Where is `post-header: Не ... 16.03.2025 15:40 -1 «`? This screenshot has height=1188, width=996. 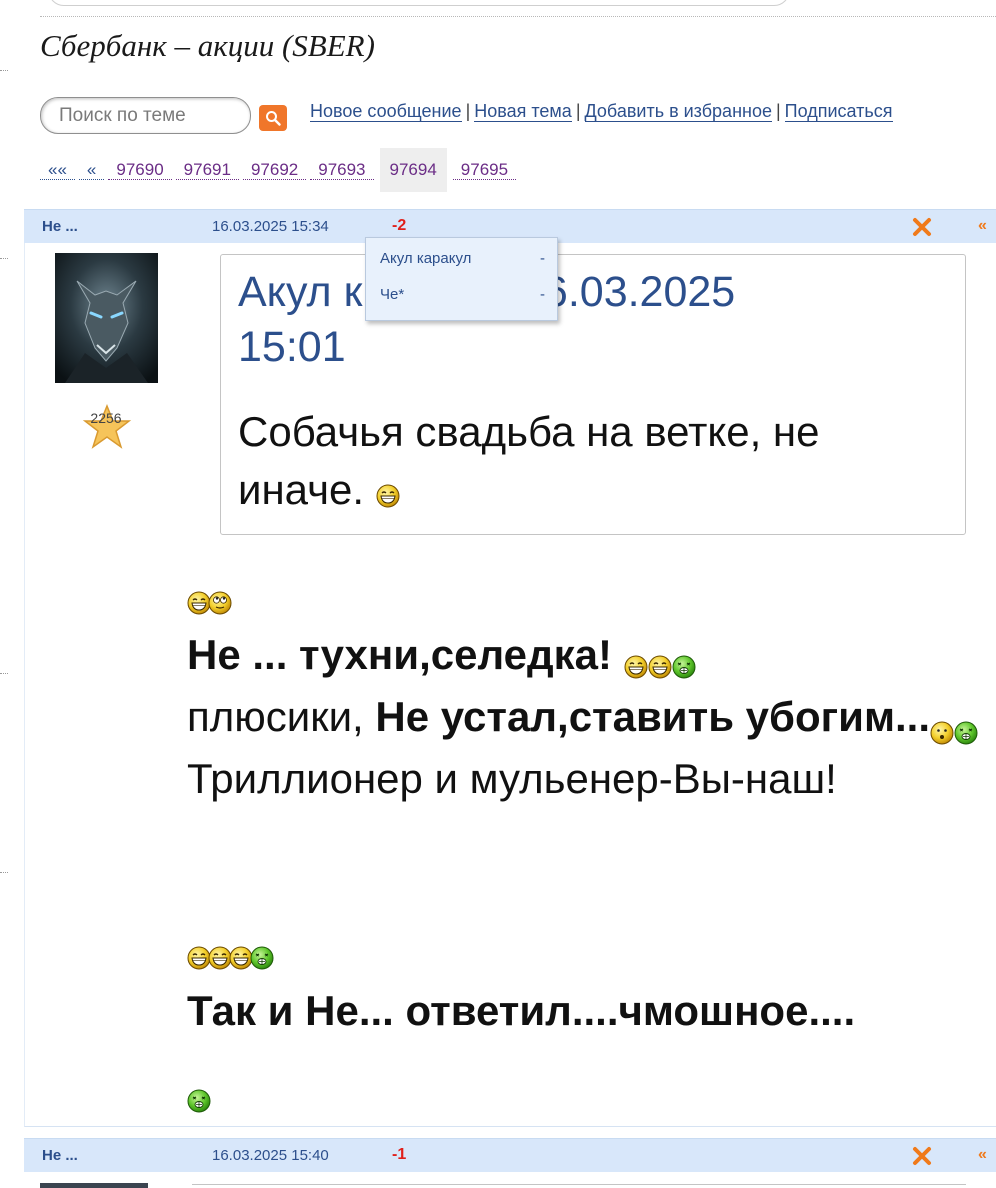 post-header: Не ... 16.03.2025 15:40 -1 « is located at coordinates (510, 1155).